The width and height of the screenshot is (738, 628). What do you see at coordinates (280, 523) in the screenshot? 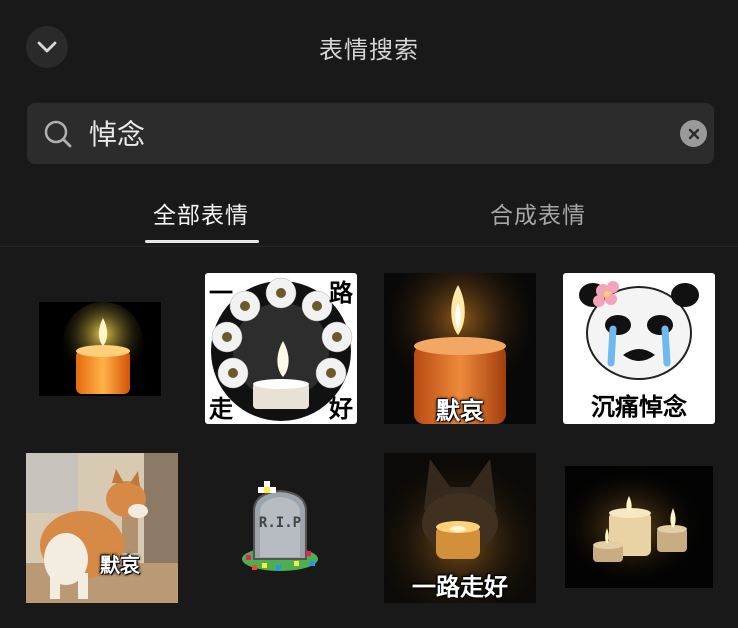
I see `tombstone-text: R.I.P` at bounding box center [280, 523].